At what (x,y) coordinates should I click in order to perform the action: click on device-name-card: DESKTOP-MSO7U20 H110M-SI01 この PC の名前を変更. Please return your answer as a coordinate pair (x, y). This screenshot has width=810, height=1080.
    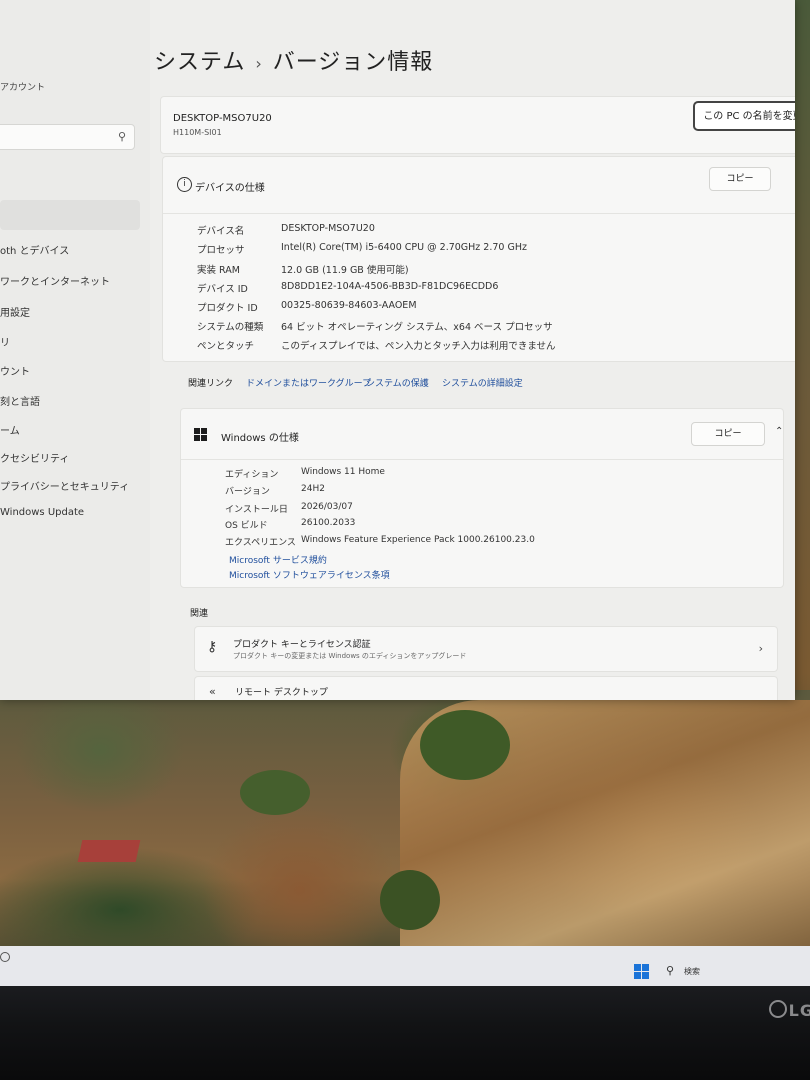
    Looking at the image, I should click on (477, 125).